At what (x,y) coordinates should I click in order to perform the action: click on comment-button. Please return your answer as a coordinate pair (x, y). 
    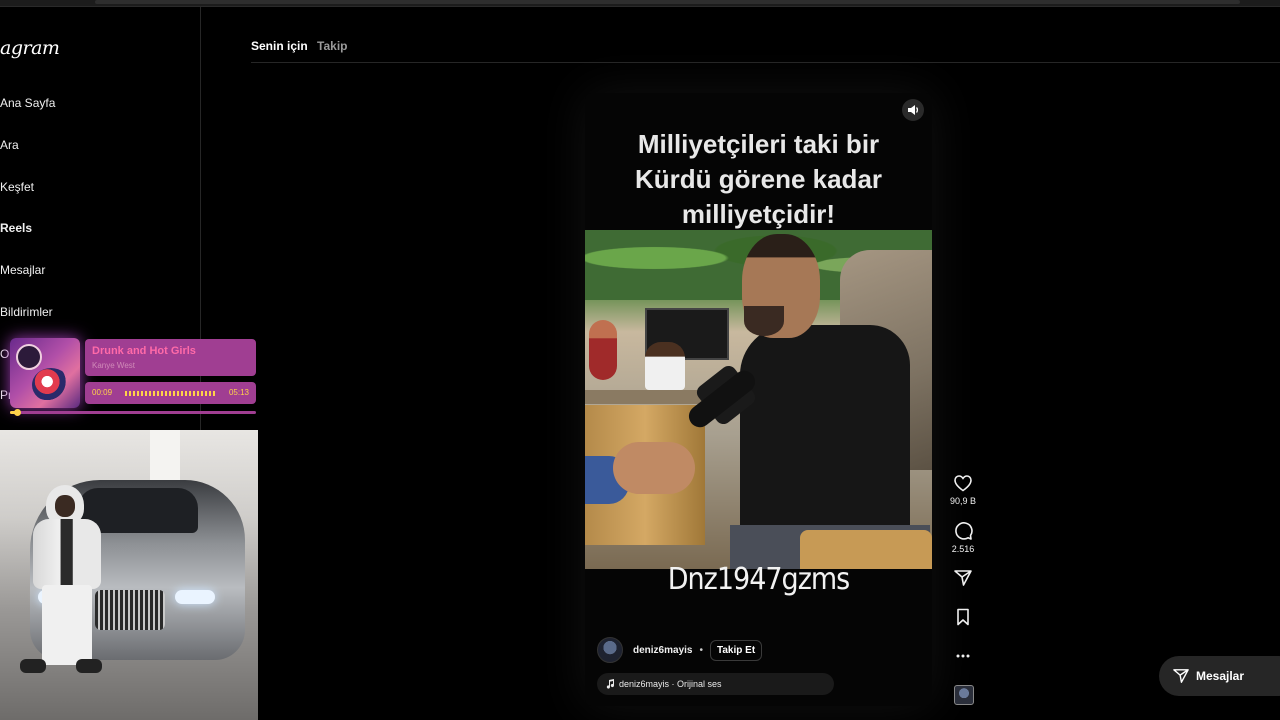
    Looking at the image, I should click on (963, 533).